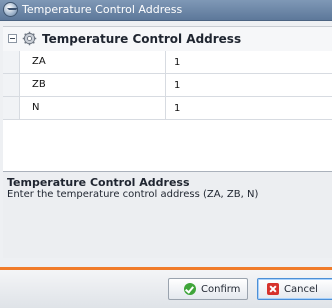  What do you see at coordinates (98, 182) in the screenshot?
I see `description-title: Temperature Control Address` at bounding box center [98, 182].